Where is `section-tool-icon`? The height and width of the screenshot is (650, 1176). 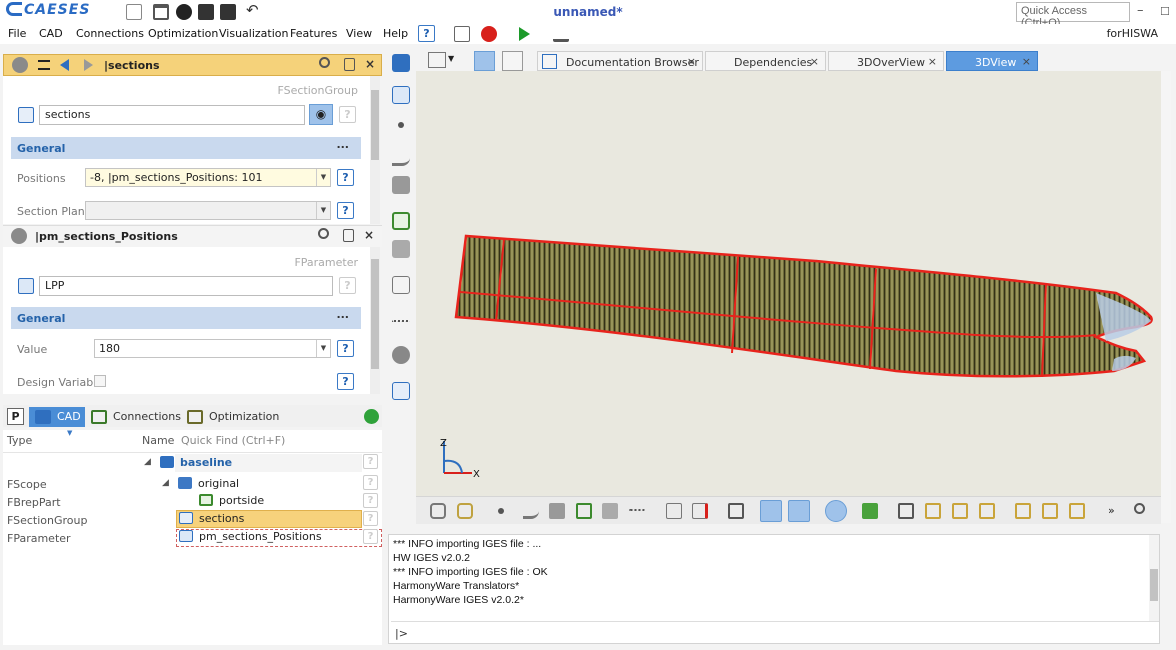
section-tool-icon is located at coordinates (401, 391).